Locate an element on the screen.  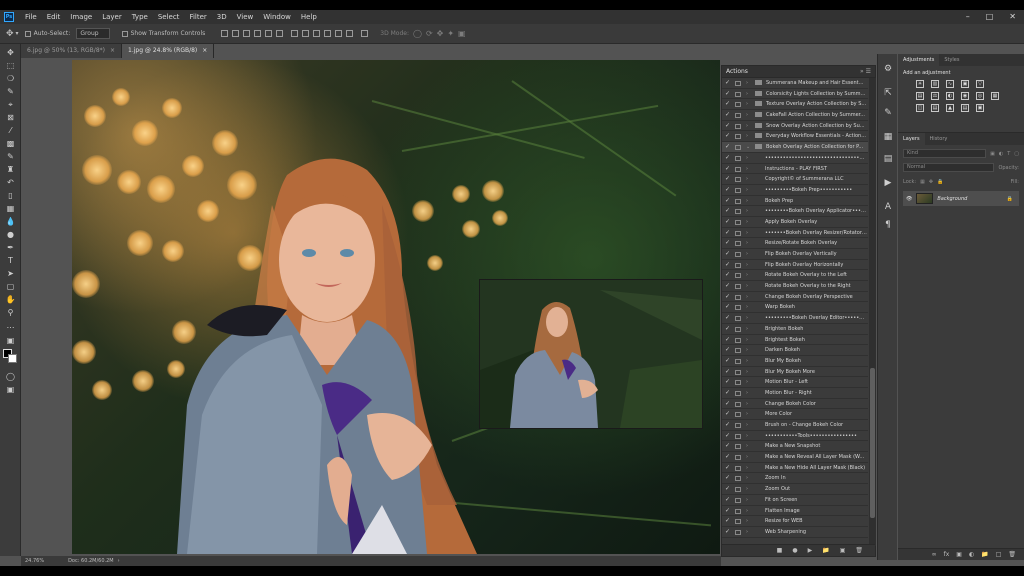
action-row: ✓ › Make a New Hide All Layer Mask (Black) is located at coordinates (795, 468).